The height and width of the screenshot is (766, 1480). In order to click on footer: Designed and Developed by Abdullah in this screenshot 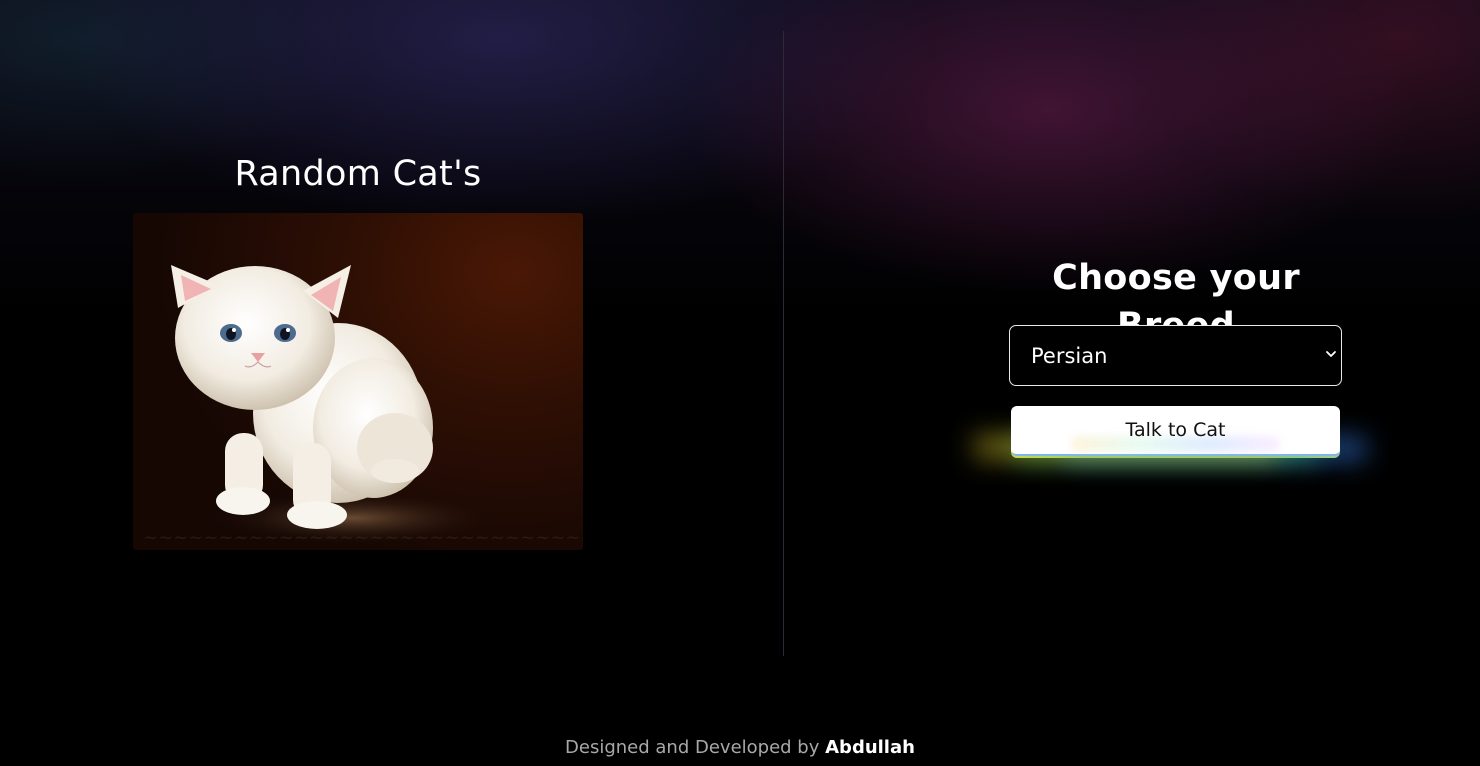, I will do `click(740, 748)`.